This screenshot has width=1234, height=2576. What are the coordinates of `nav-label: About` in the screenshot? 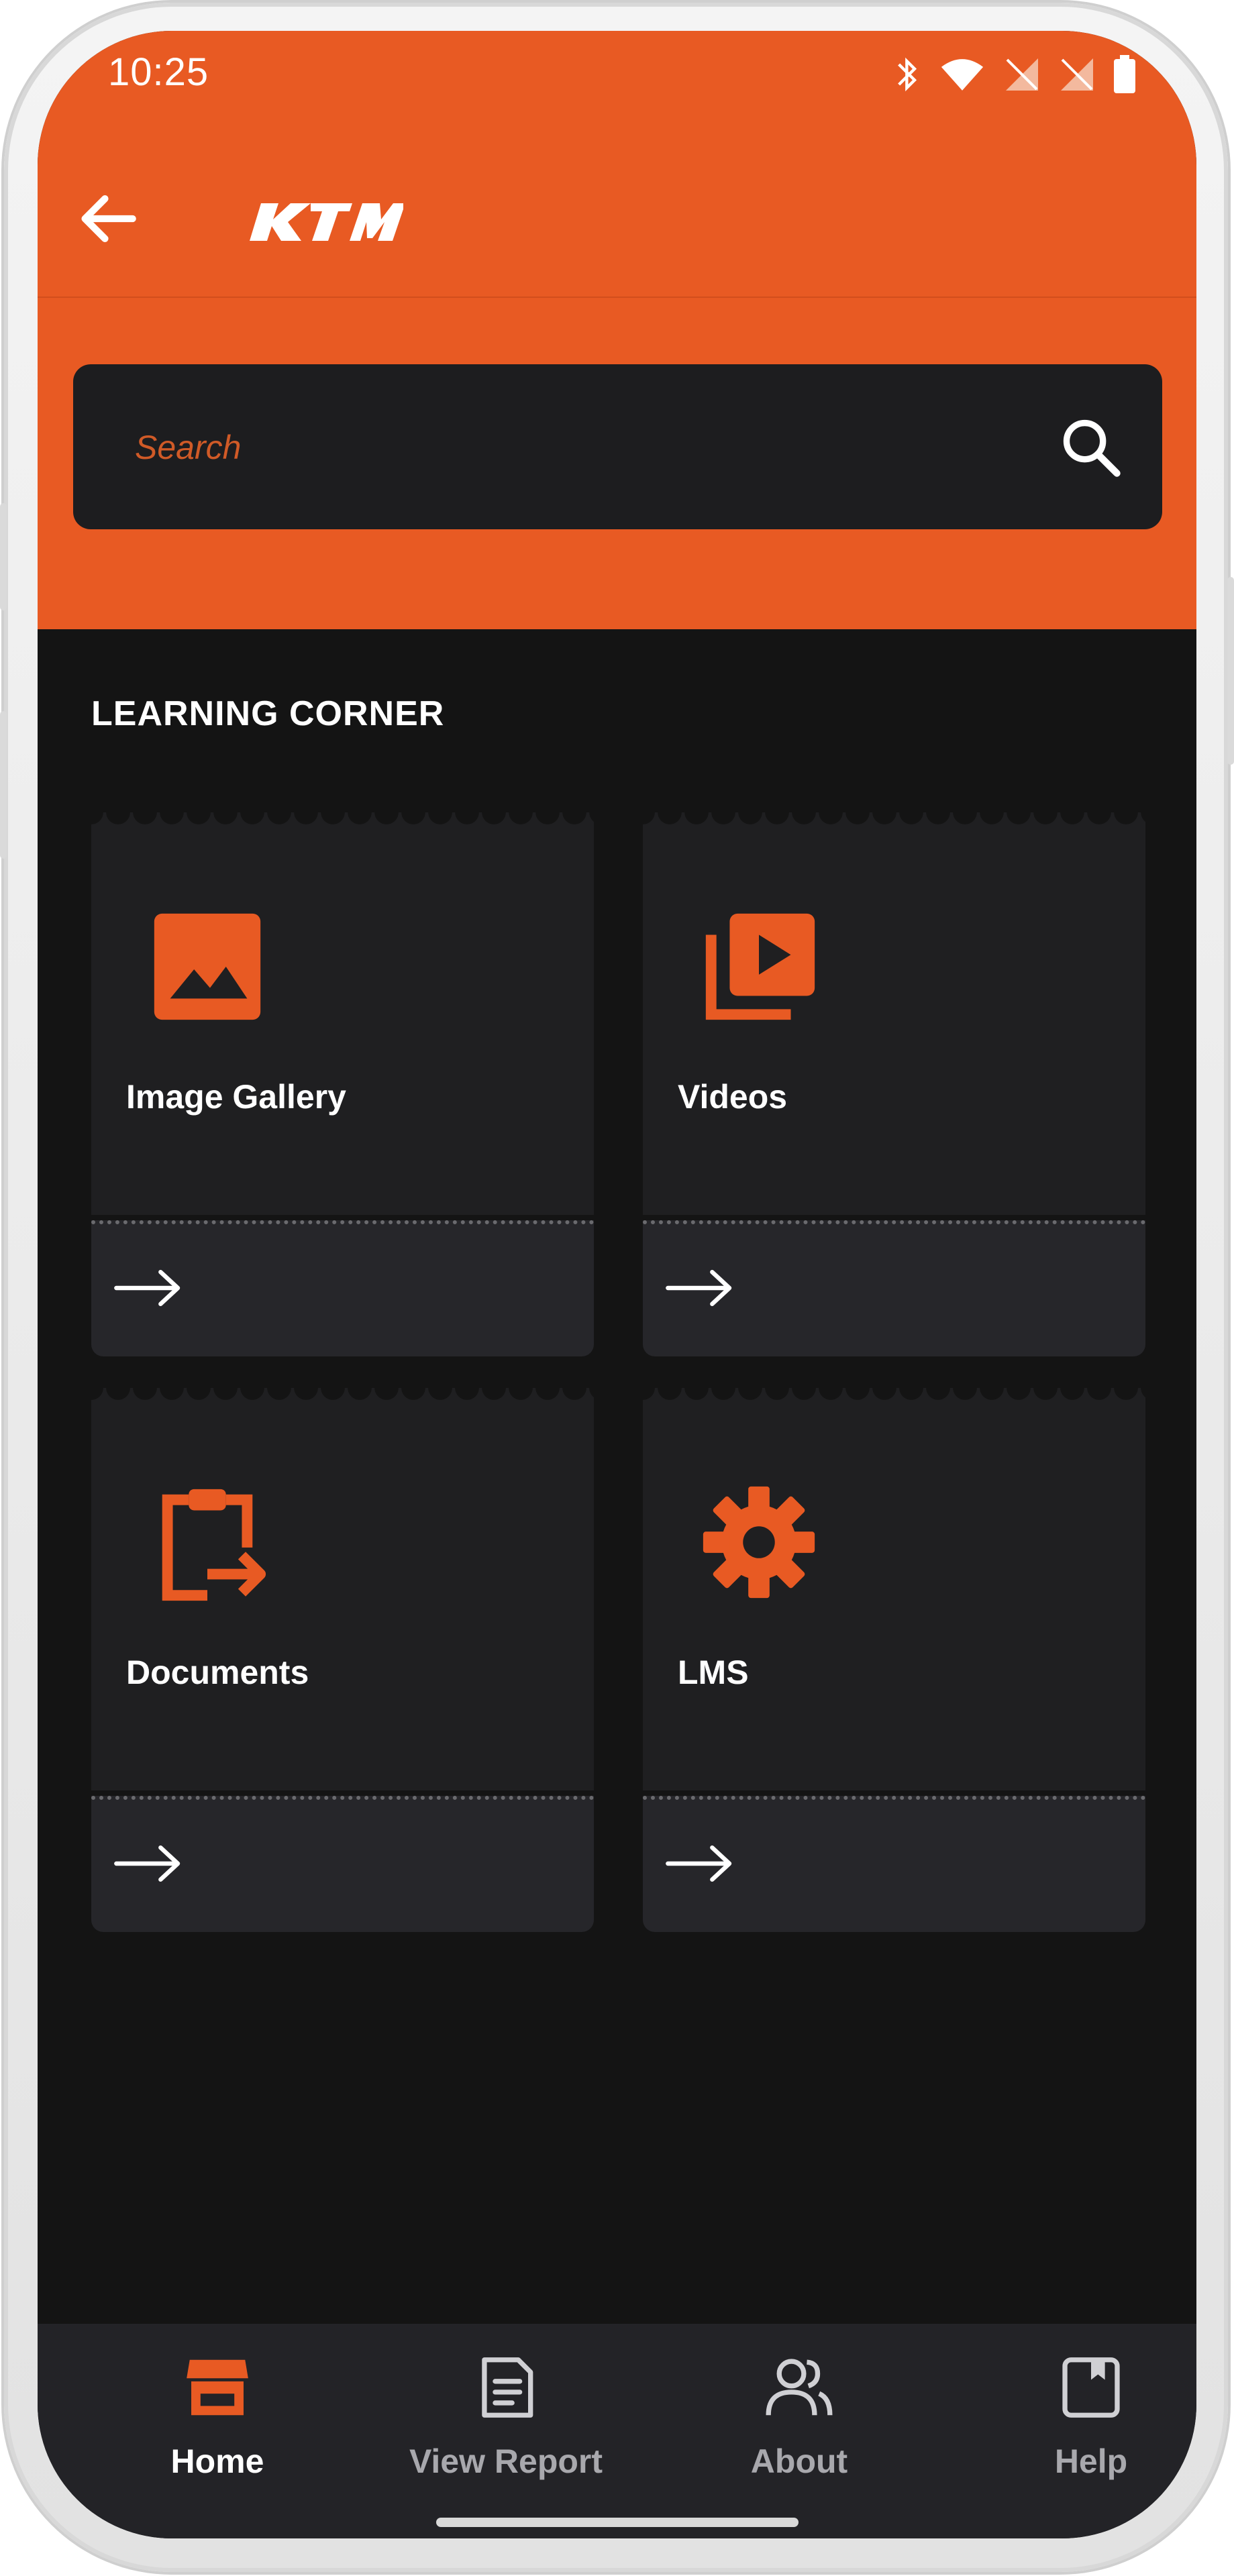 It's located at (799, 2461).